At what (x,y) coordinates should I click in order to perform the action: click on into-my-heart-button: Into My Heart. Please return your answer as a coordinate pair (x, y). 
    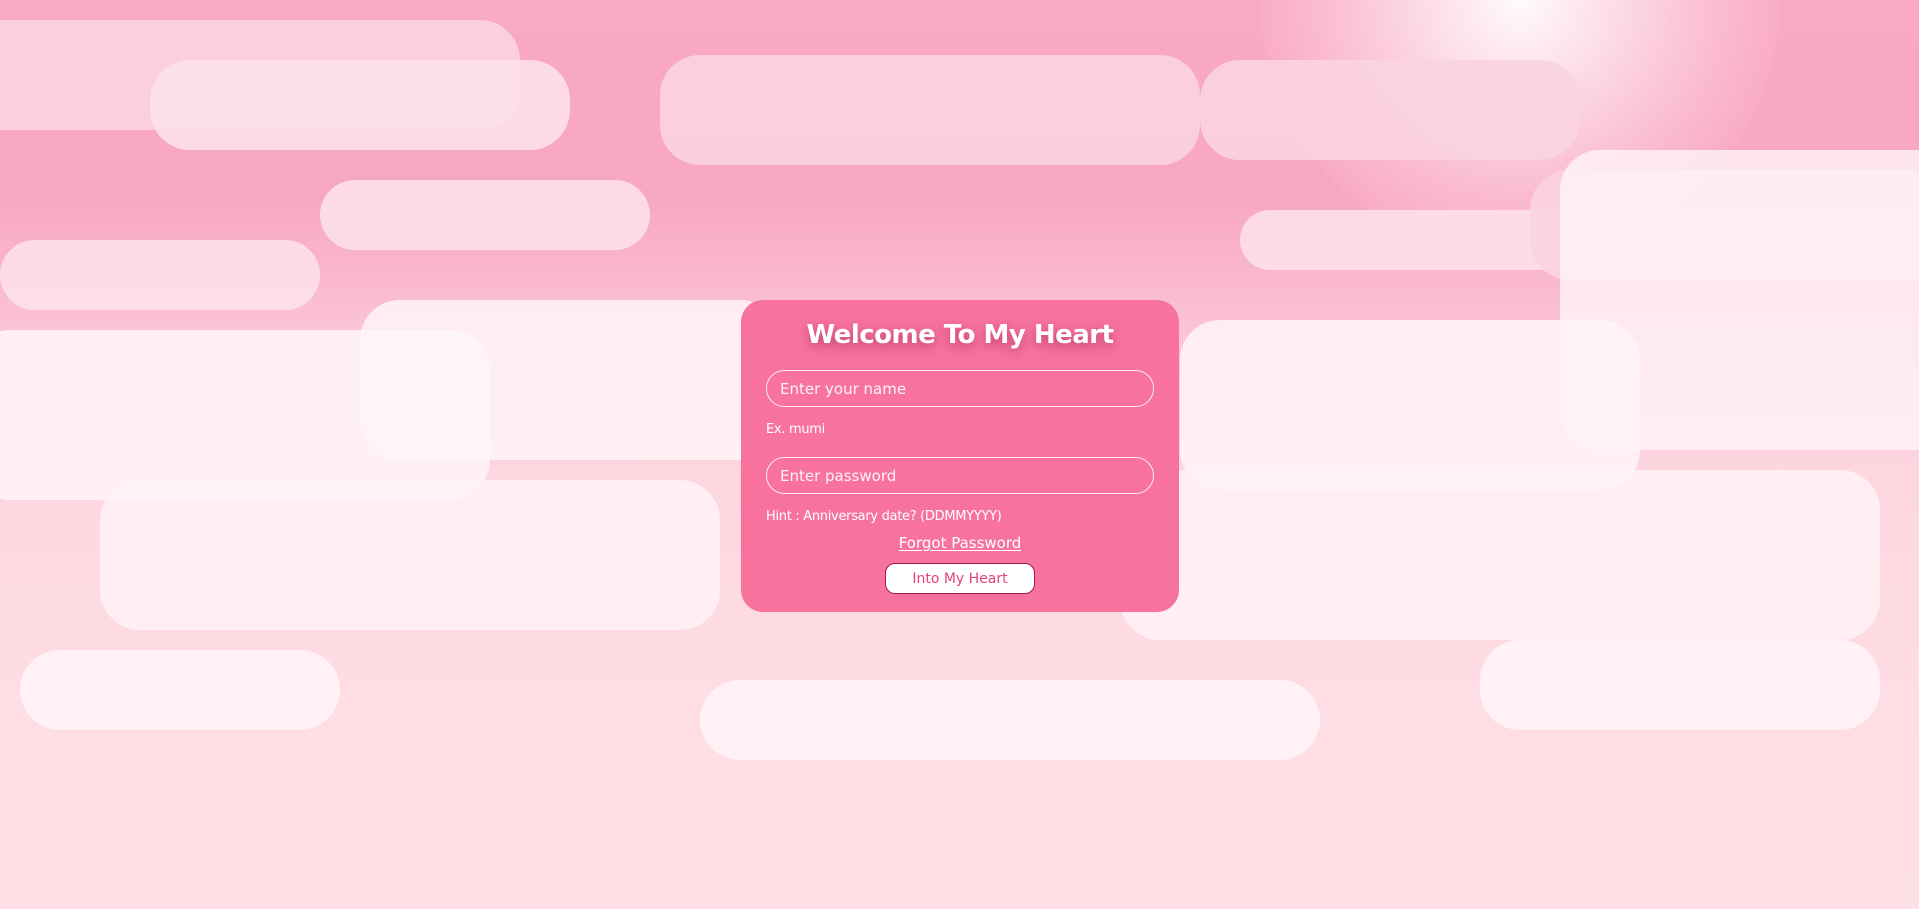
    Looking at the image, I should click on (960, 578).